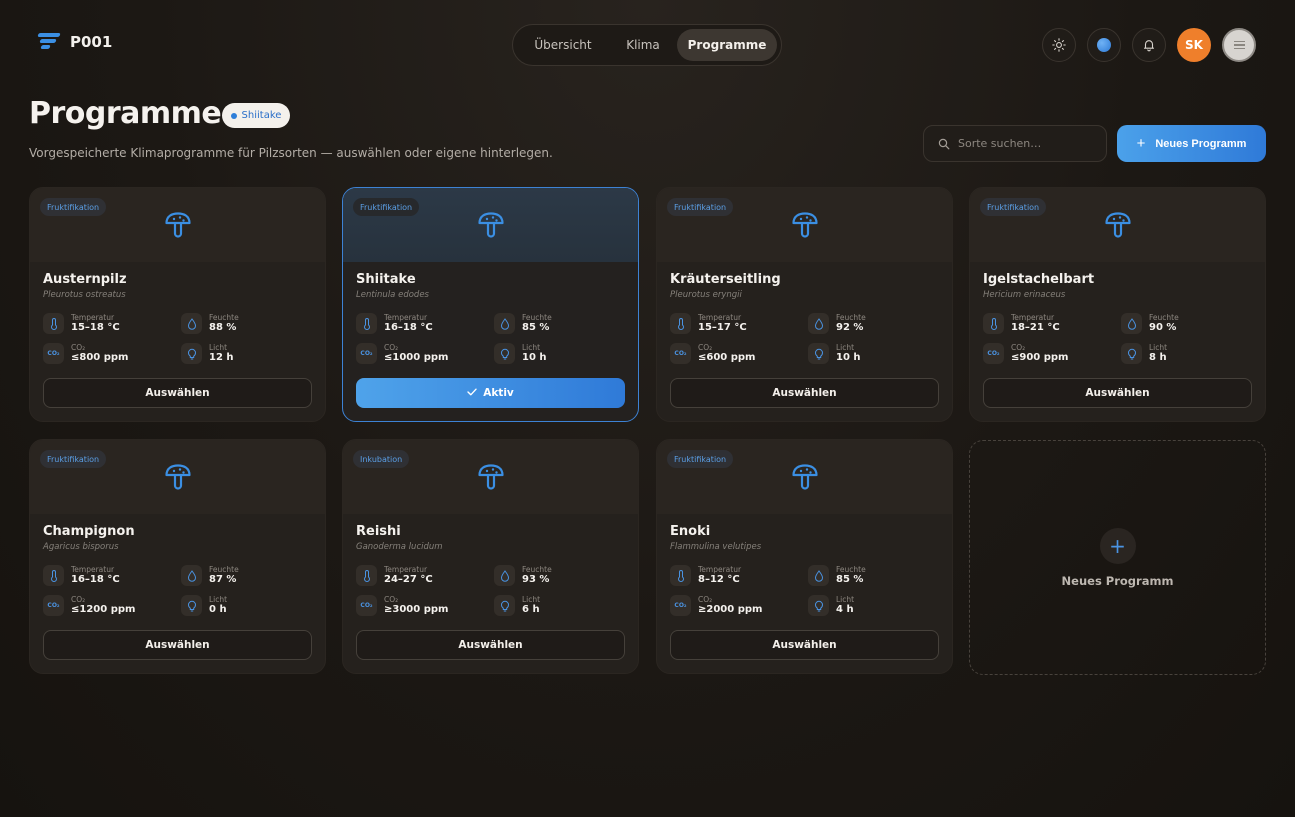 Image resolution: width=1295 pixels, height=817 pixels. What do you see at coordinates (531, 609) in the screenshot?
I see `light-value: 6 h` at bounding box center [531, 609].